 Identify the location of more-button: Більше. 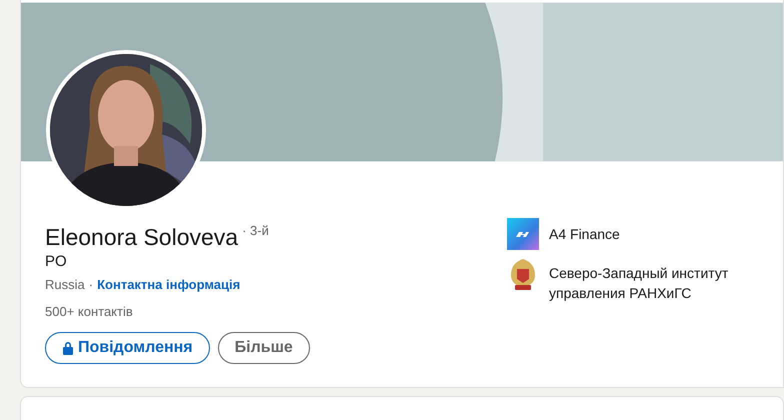
(264, 348).